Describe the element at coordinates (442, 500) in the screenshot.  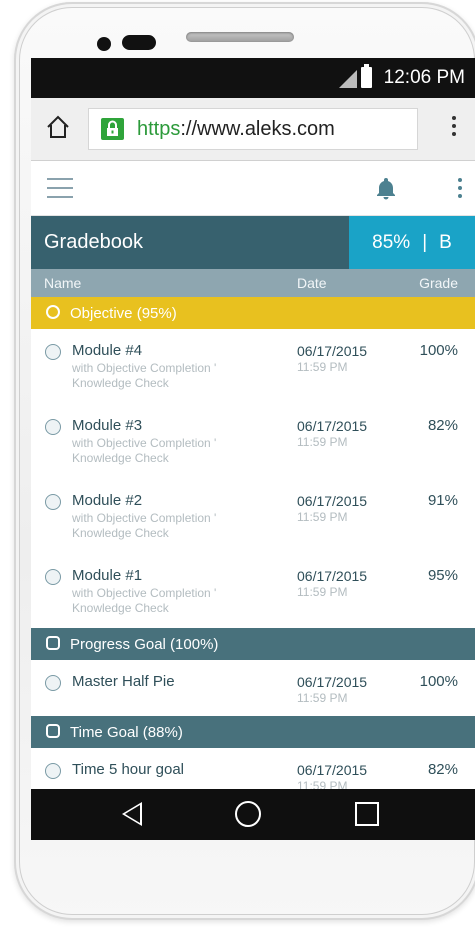
I see `item-grade: 91%` at that location.